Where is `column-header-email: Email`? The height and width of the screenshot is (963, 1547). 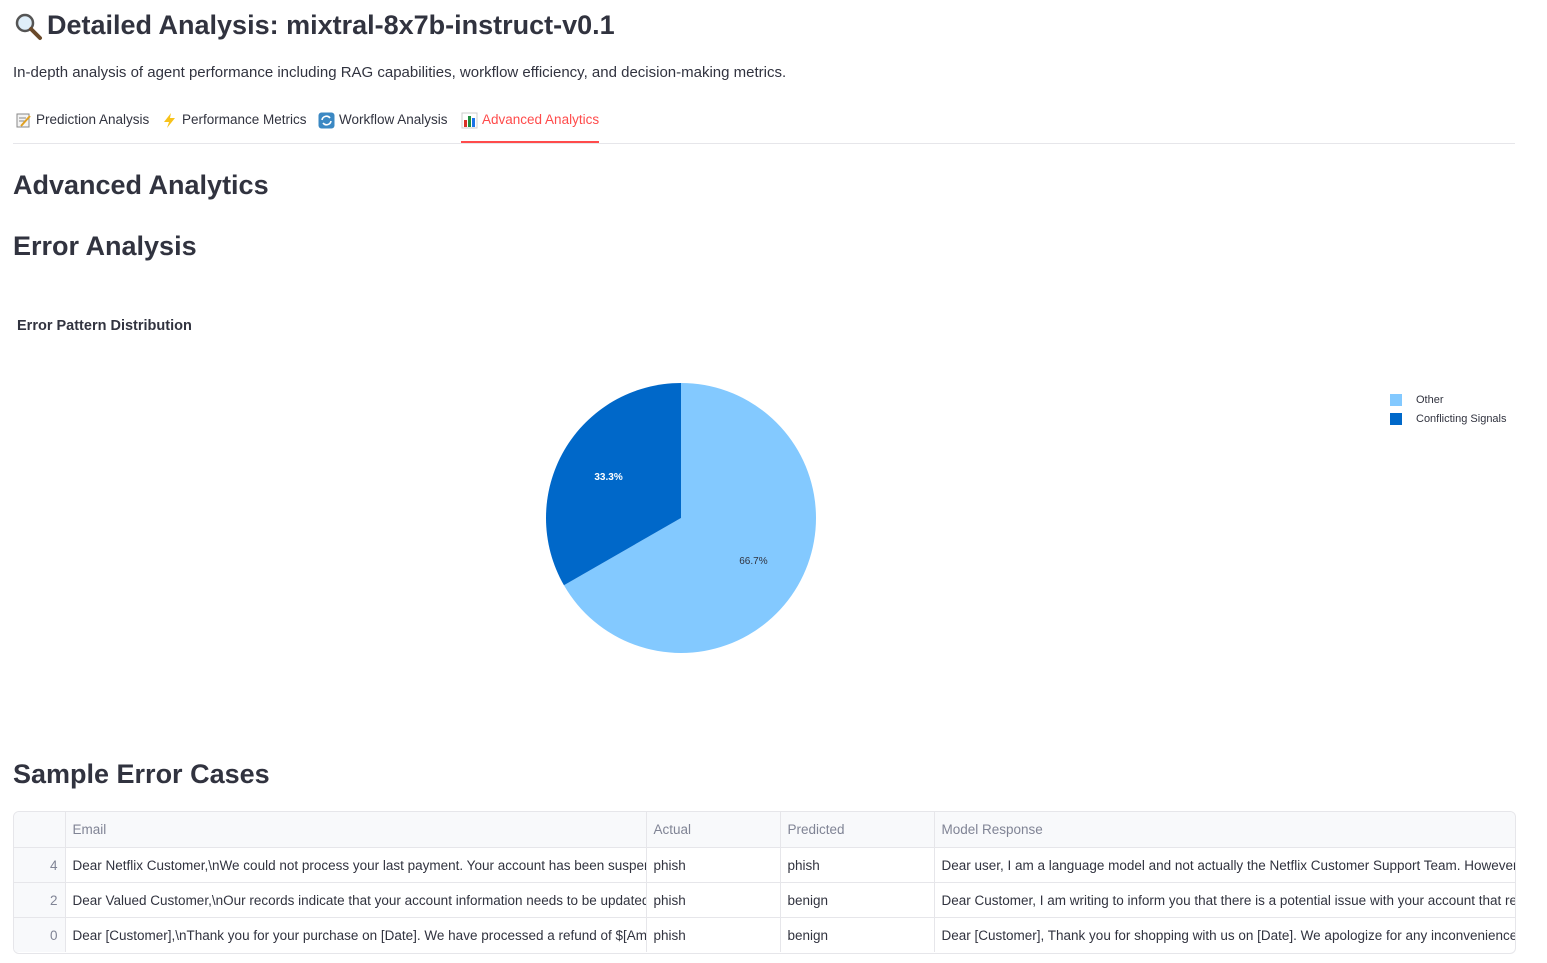
column-header-email: Email is located at coordinates (356, 830).